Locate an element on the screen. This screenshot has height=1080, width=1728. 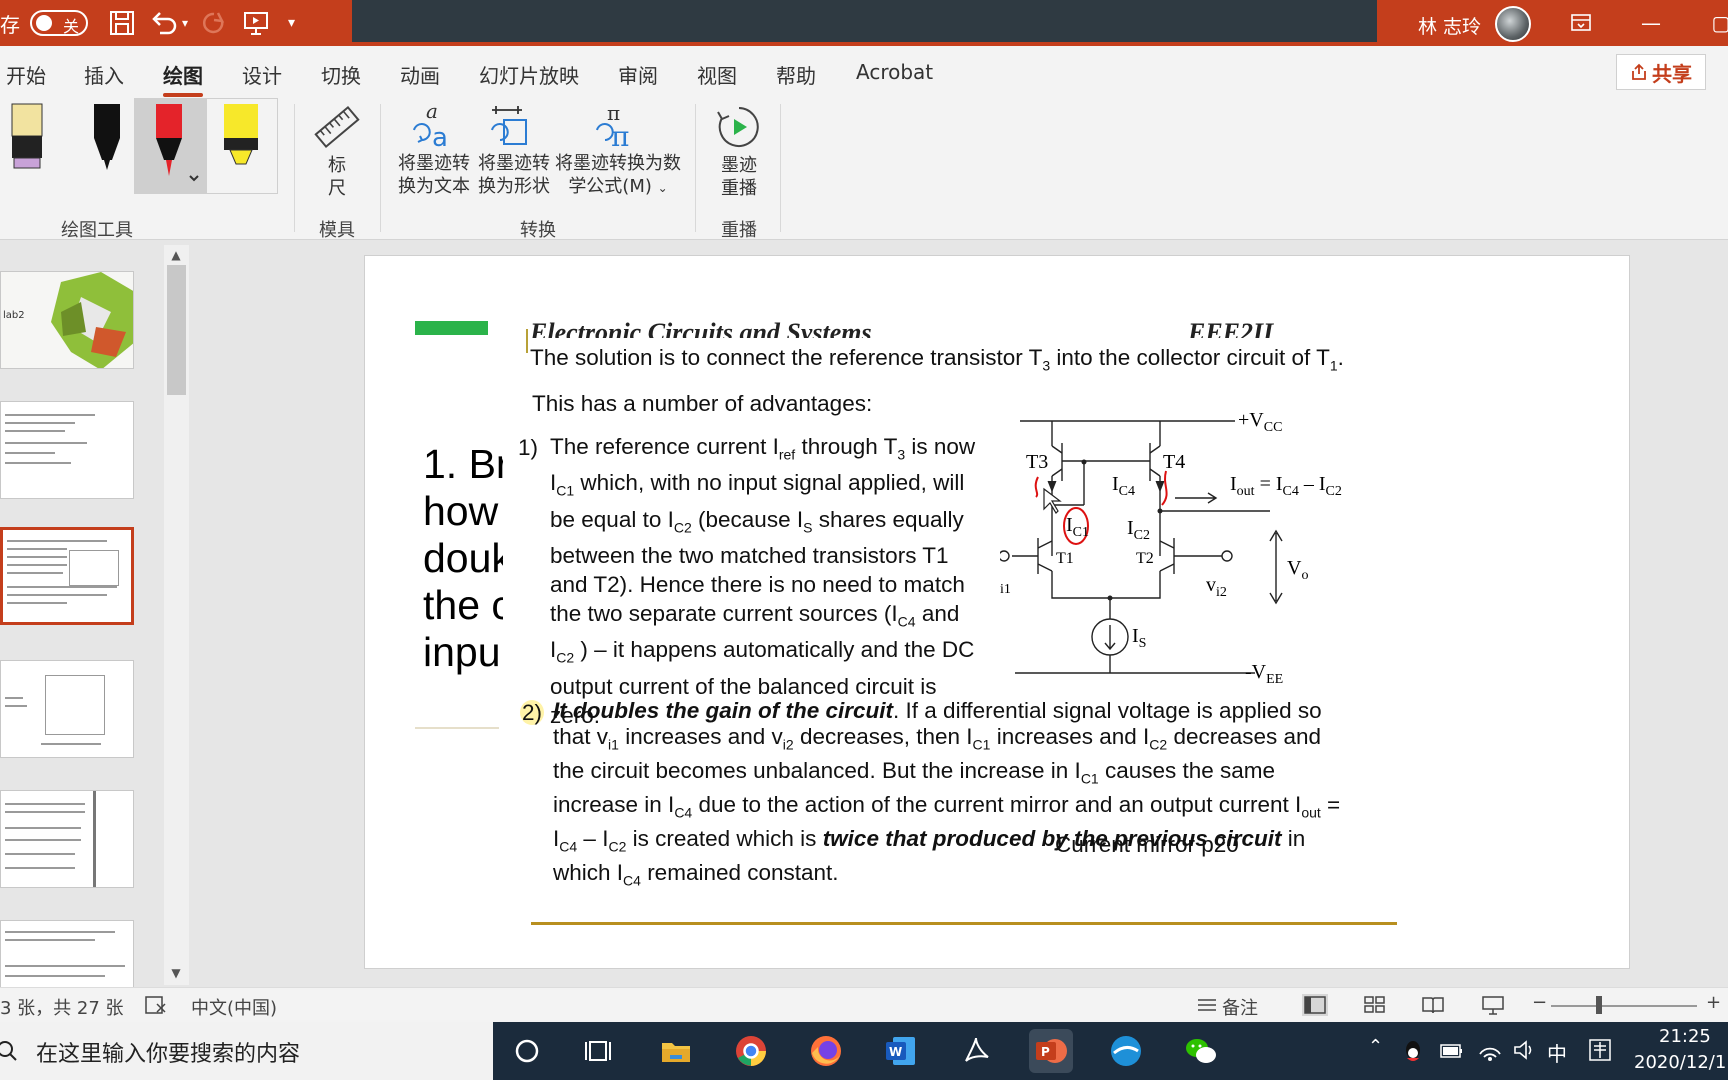
is-label: IS is located at coordinates (1139, 638).